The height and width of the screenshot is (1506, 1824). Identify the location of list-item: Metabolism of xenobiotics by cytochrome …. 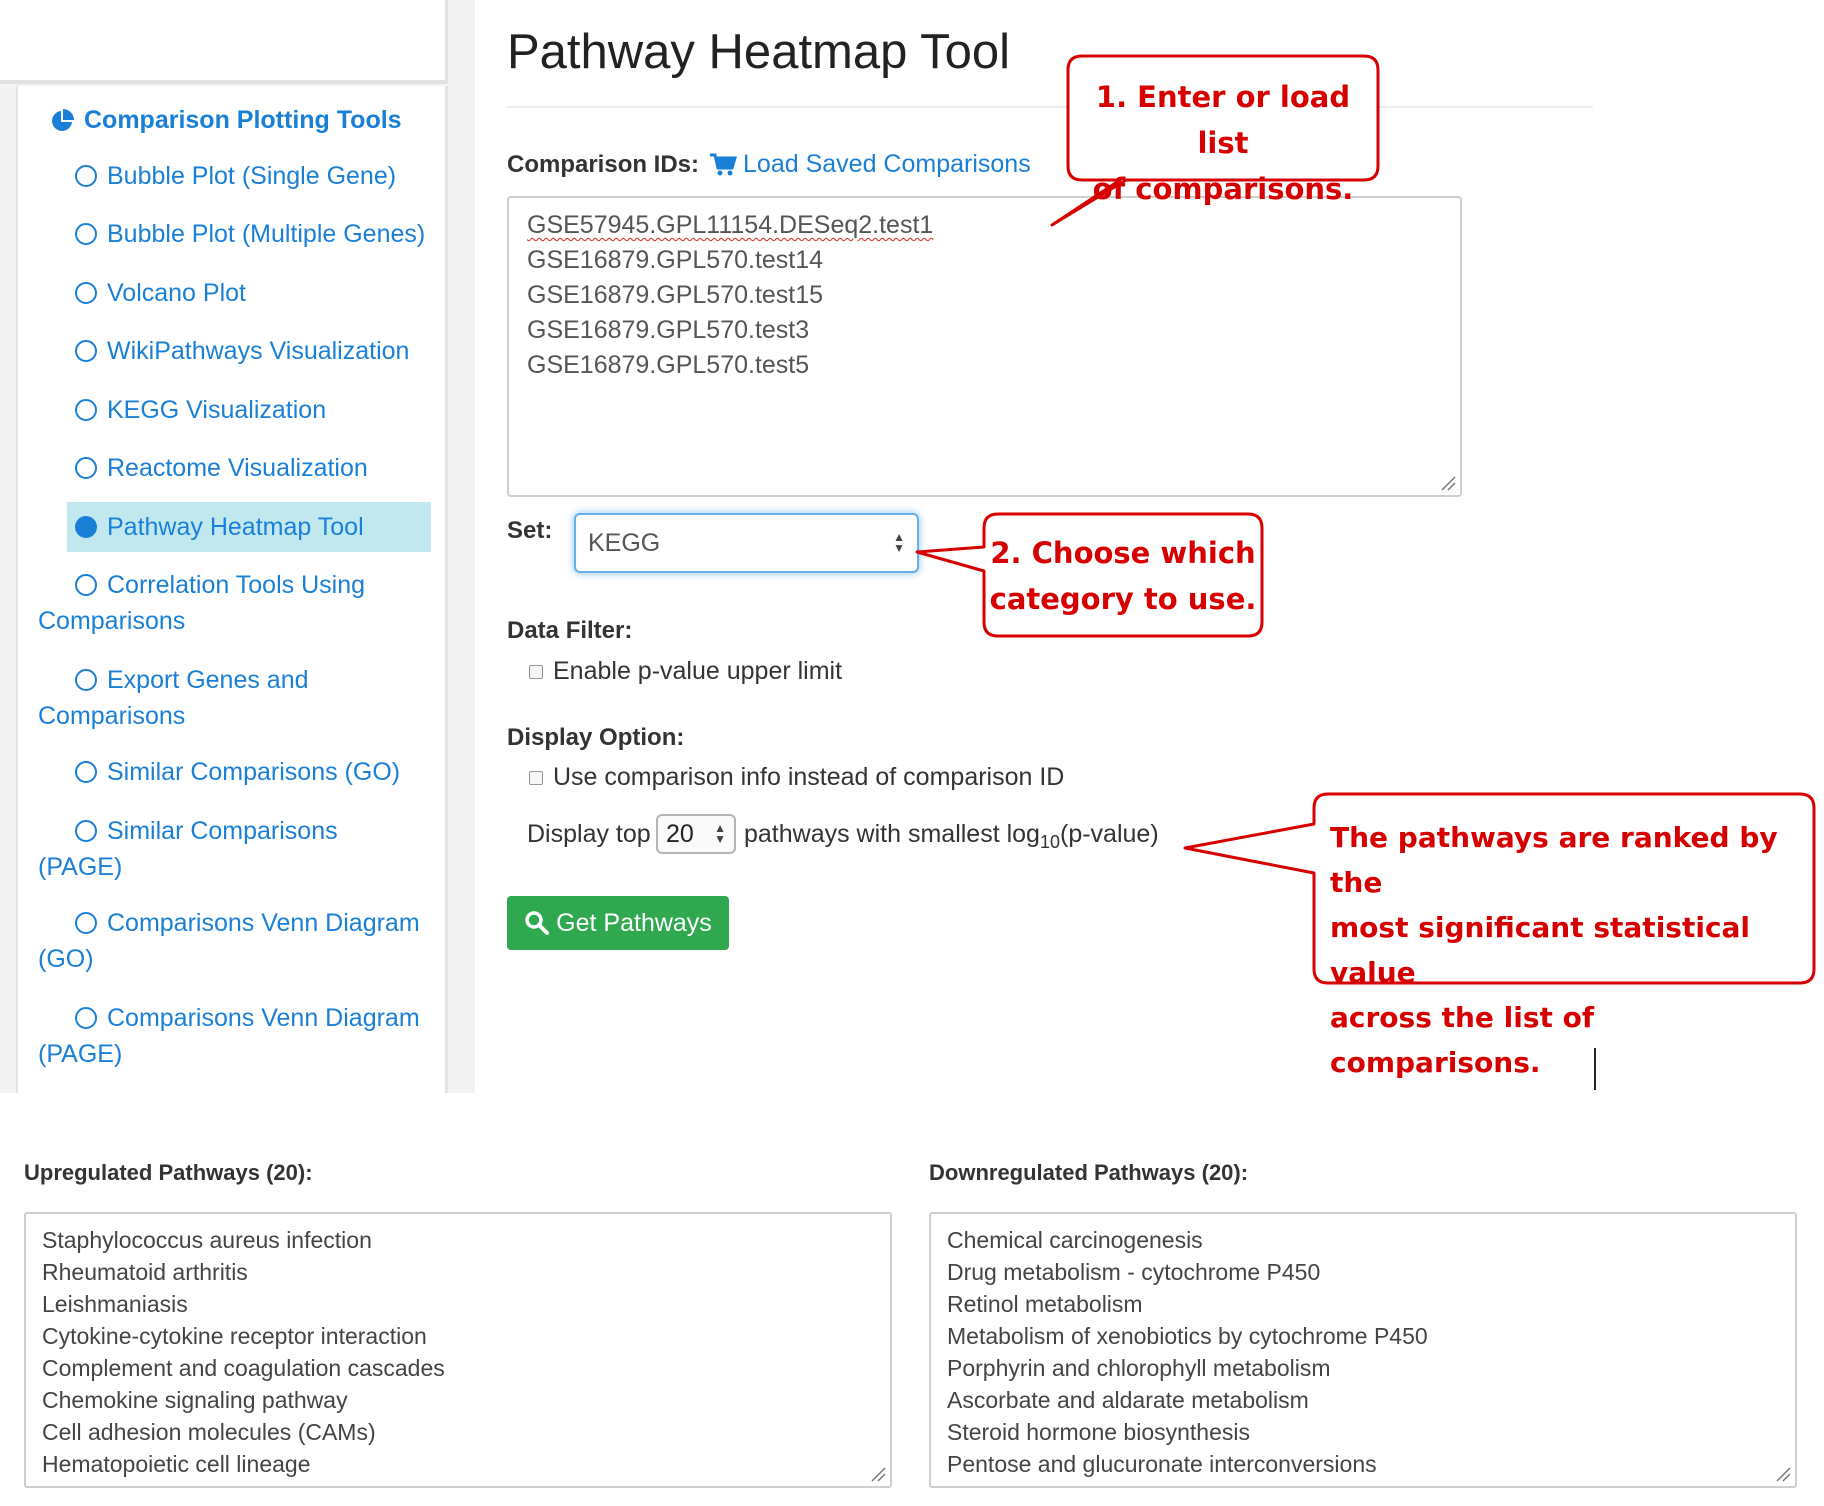
(1187, 1336).